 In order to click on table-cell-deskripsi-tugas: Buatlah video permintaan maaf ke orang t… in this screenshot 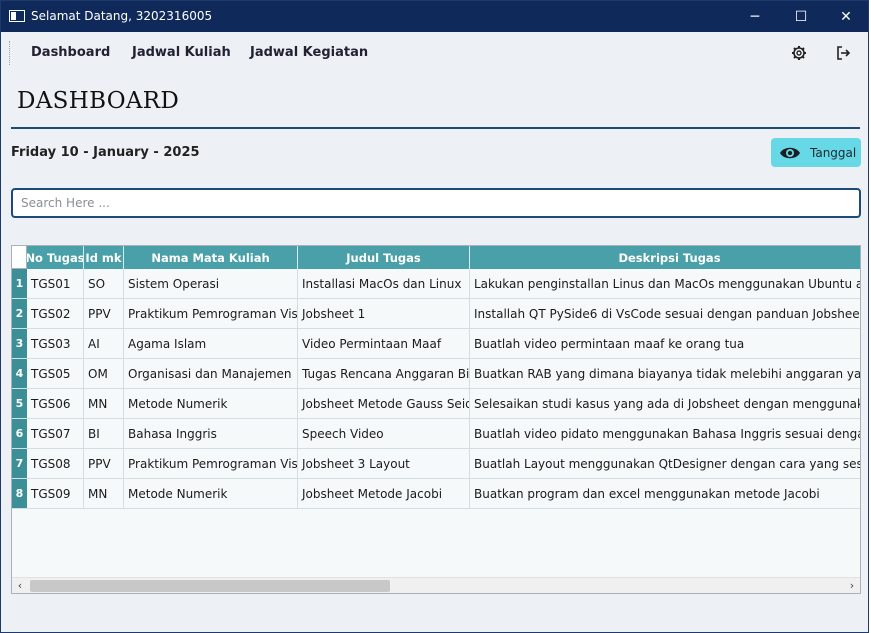, I will do `click(665, 344)`.